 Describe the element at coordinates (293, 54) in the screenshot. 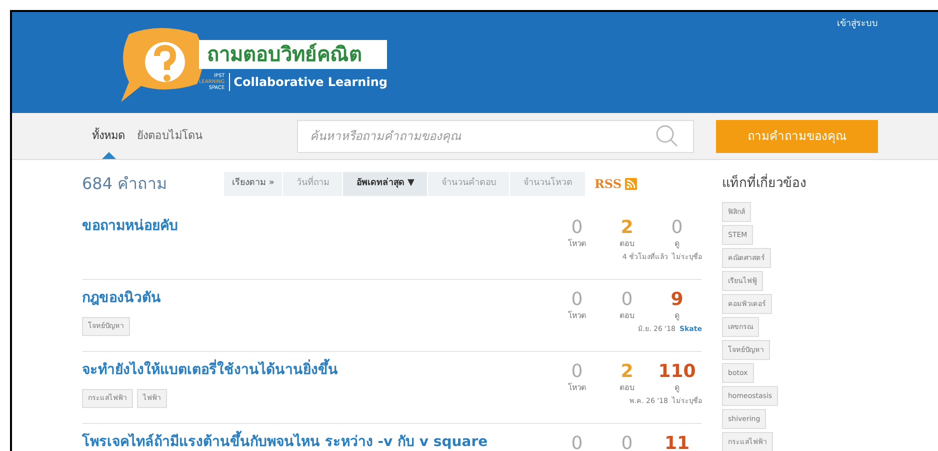

I see `logo-title: ถามตอบวิทย์คณิต` at that location.